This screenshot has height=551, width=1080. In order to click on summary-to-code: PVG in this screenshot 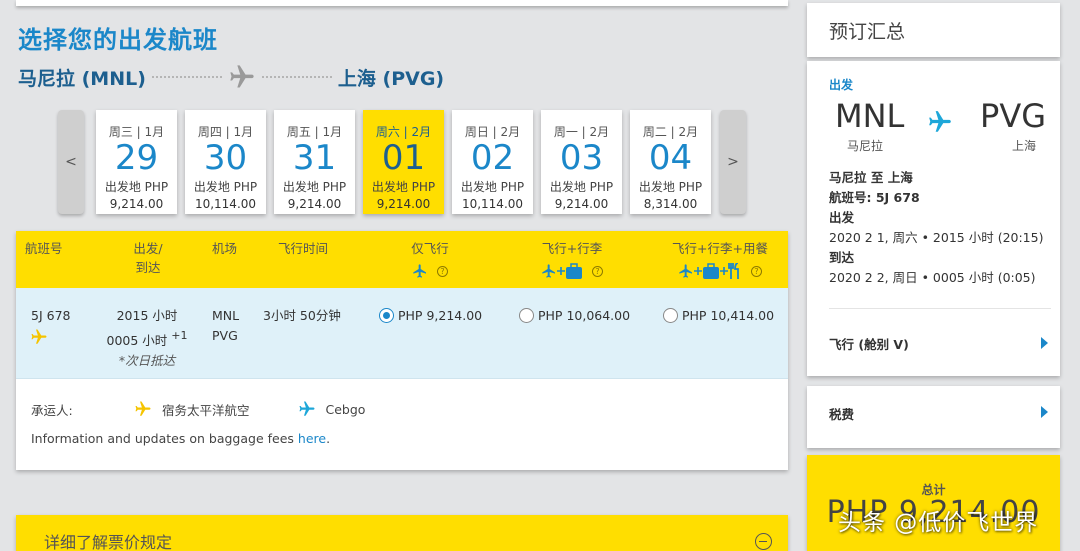, I will do `click(1013, 116)`.